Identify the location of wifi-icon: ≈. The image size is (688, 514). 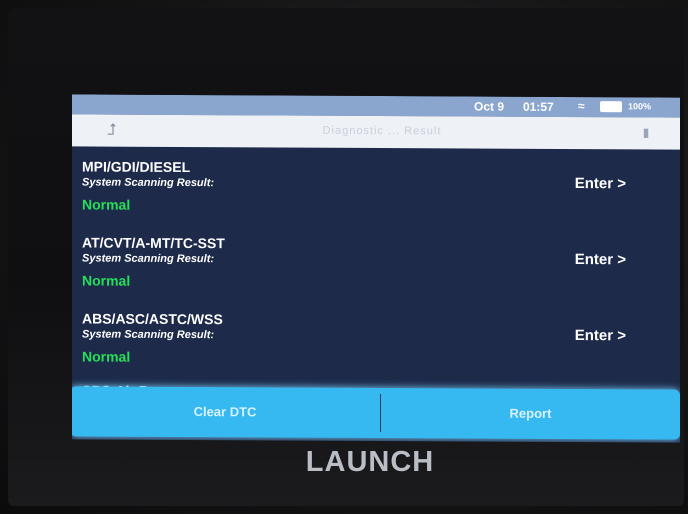
(581, 106).